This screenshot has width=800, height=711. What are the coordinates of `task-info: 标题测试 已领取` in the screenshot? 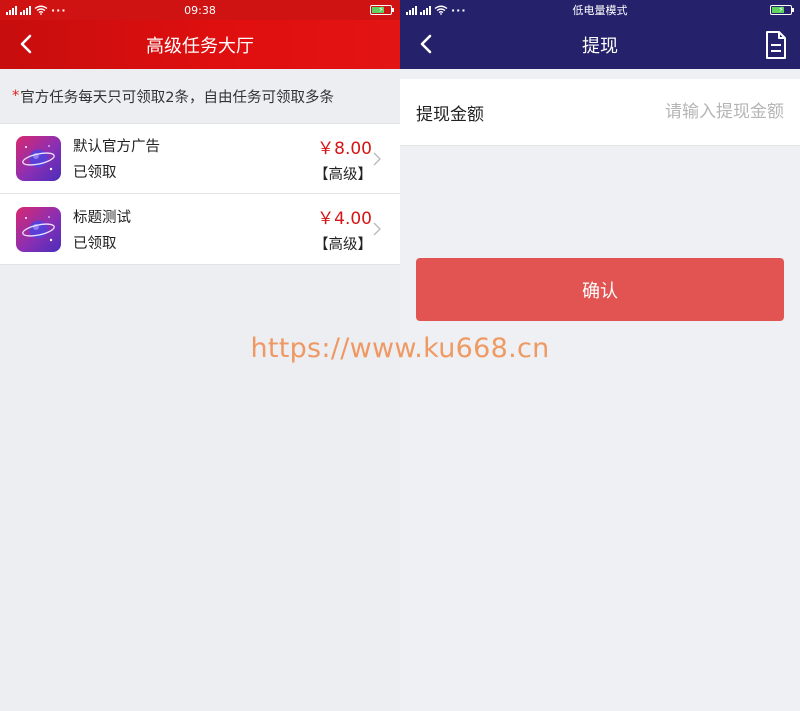 It's located at (193, 229).